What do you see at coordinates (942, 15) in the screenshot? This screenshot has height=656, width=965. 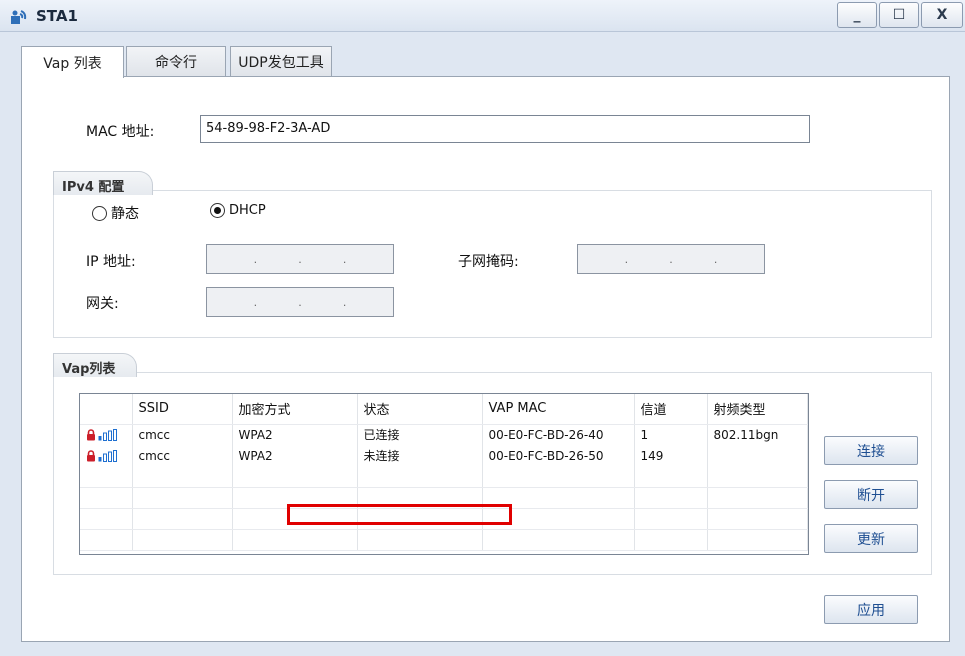 I see `close-button: X` at bounding box center [942, 15].